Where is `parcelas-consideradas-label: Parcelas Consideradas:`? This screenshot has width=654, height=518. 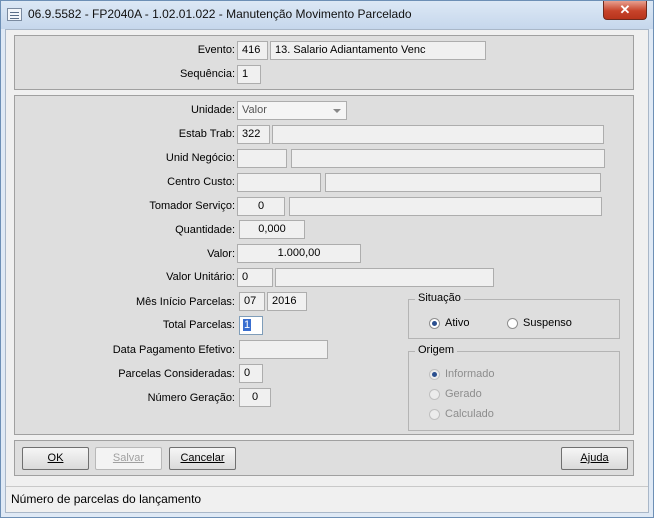 parcelas-consideradas-label: Parcelas Consideradas: is located at coordinates (176, 374).